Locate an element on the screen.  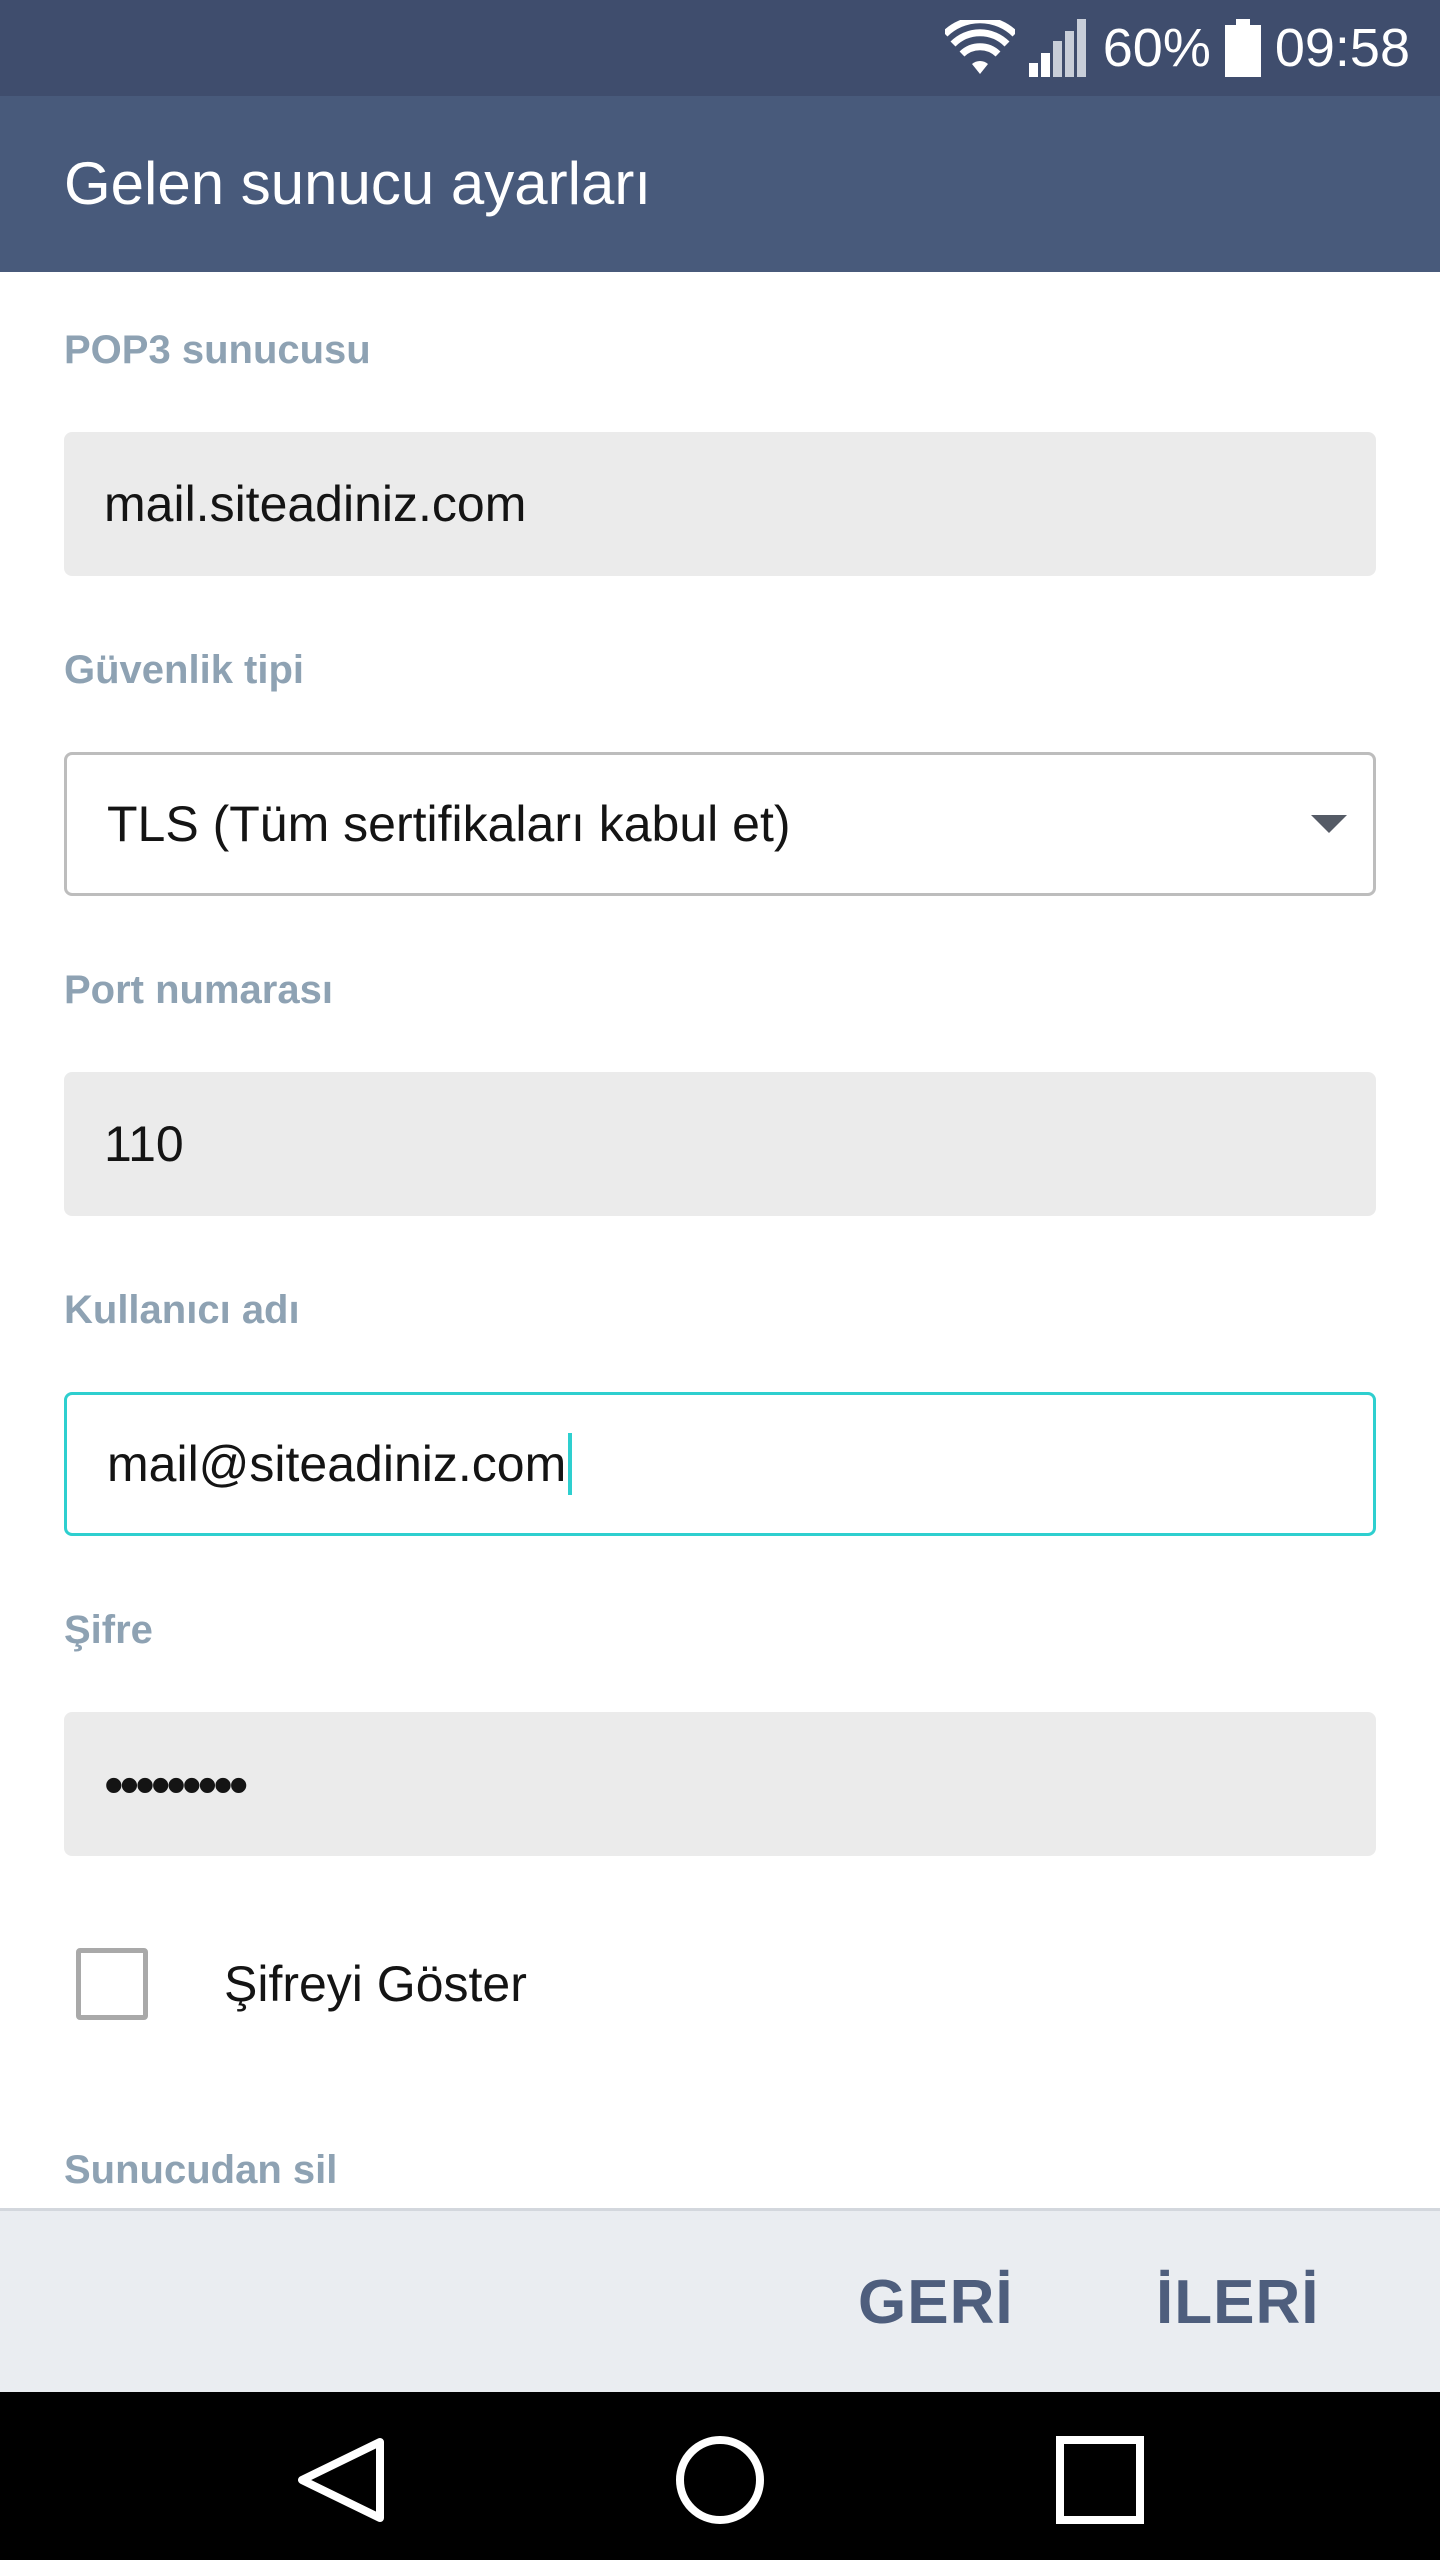
clock: 09:58 is located at coordinates (1342, 48).